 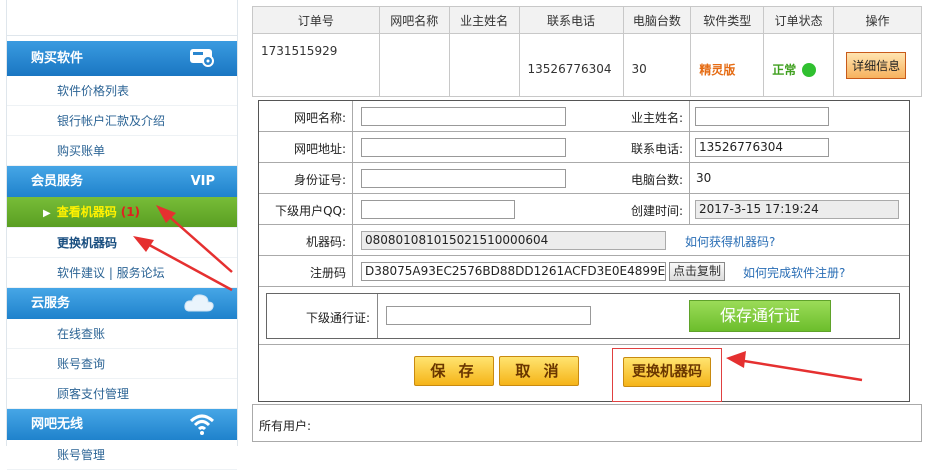 I want to click on cell-order-no: 1731515929, so click(x=316, y=65).